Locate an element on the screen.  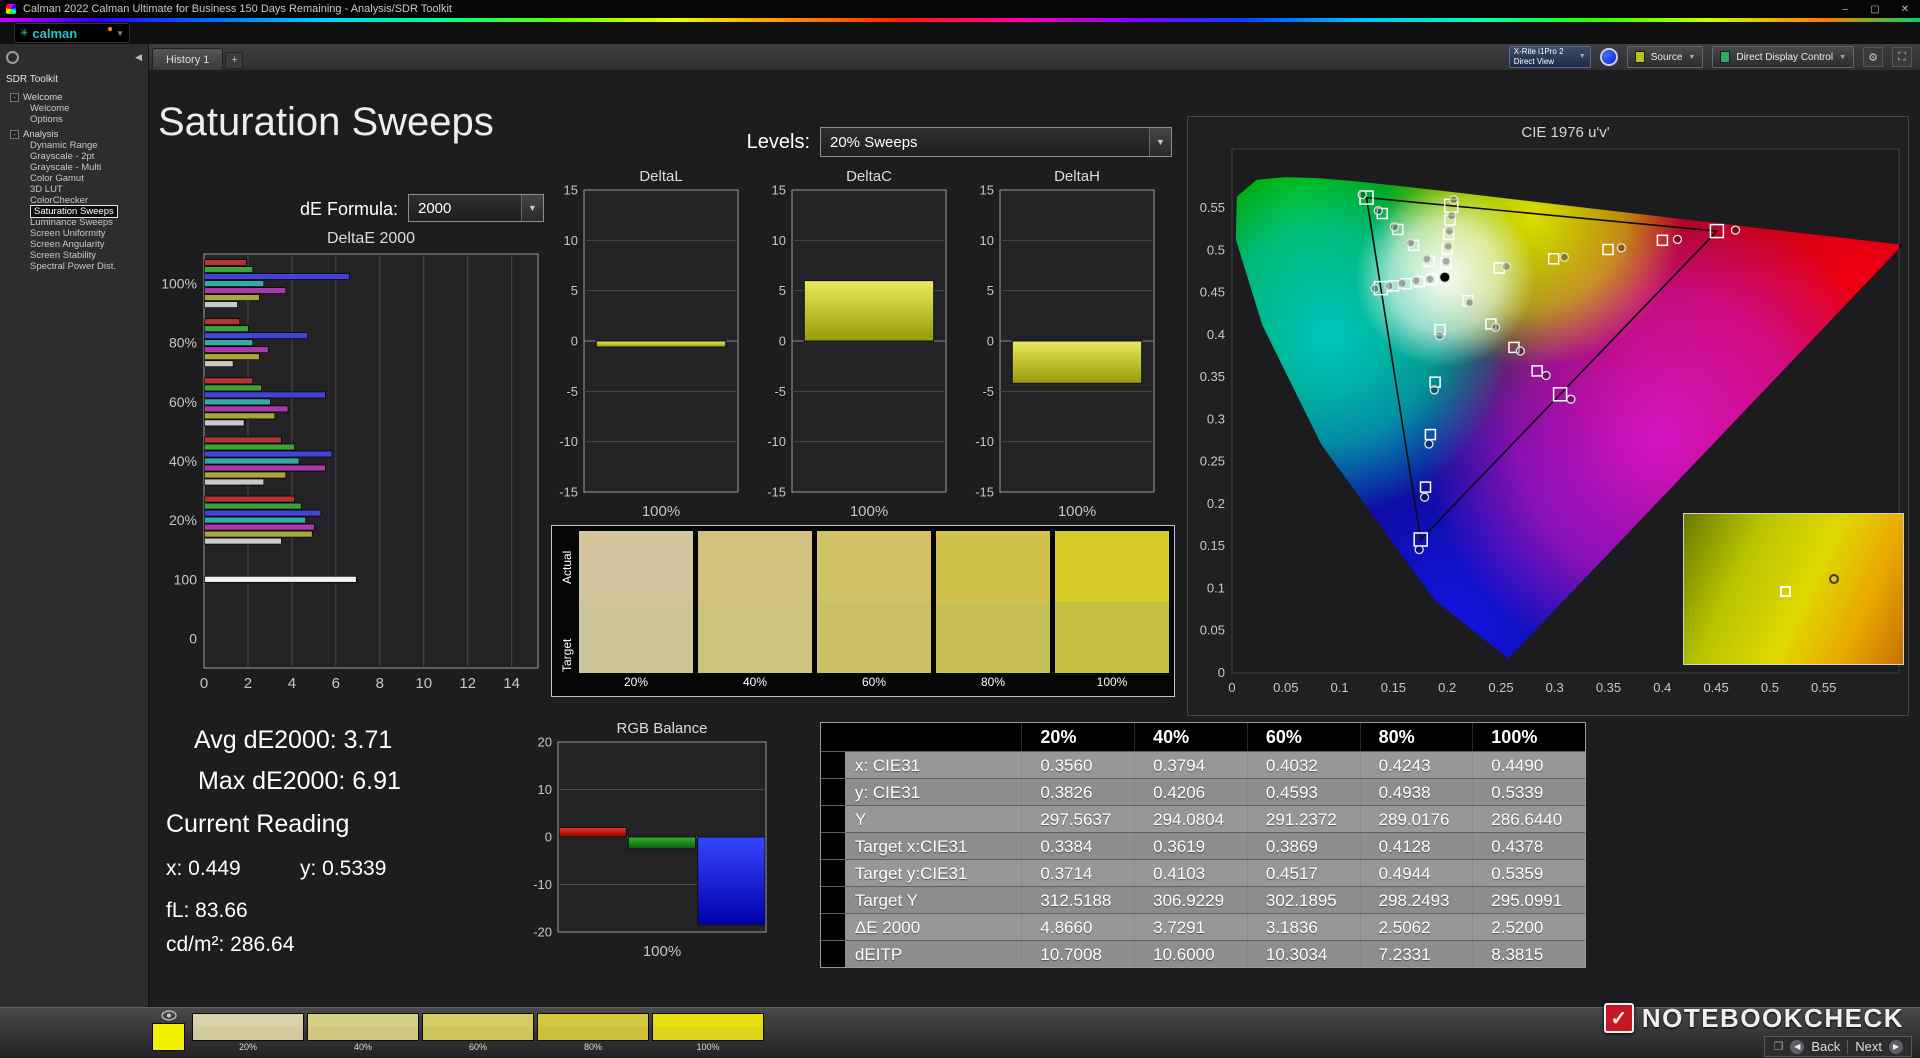
svg-text: 0.15 is located at coordinates (1212, 545).